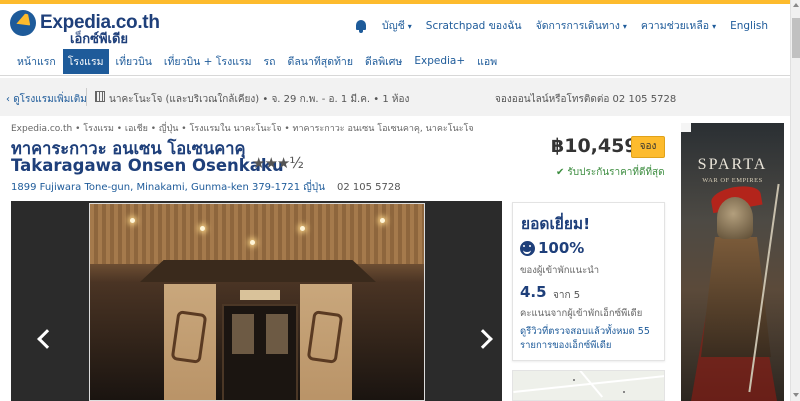 This screenshot has width=800, height=401. What do you see at coordinates (483, 339) in the screenshot?
I see `chevron-right-icon` at bounding box center [483, 339].